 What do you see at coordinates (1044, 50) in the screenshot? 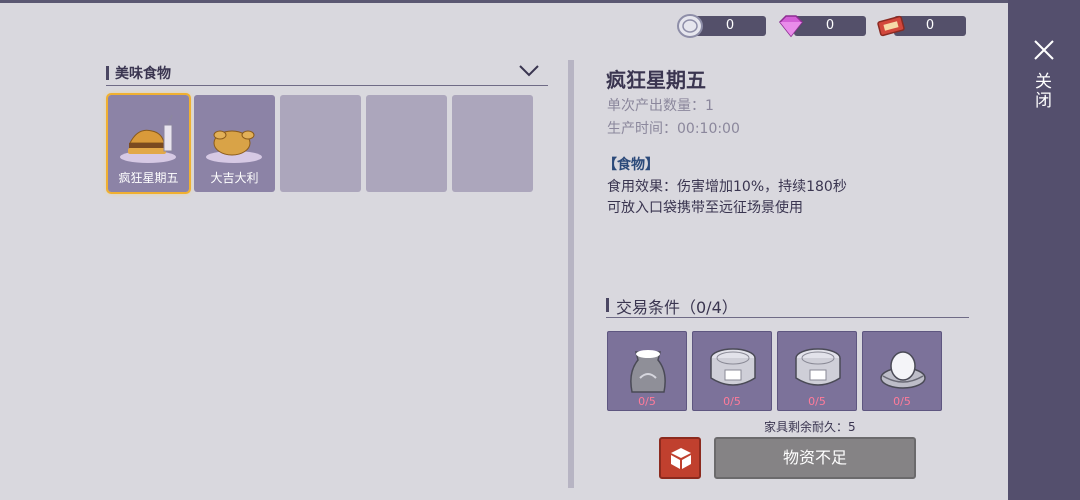
I see `close-icon` at bounding box center [1044, 50].